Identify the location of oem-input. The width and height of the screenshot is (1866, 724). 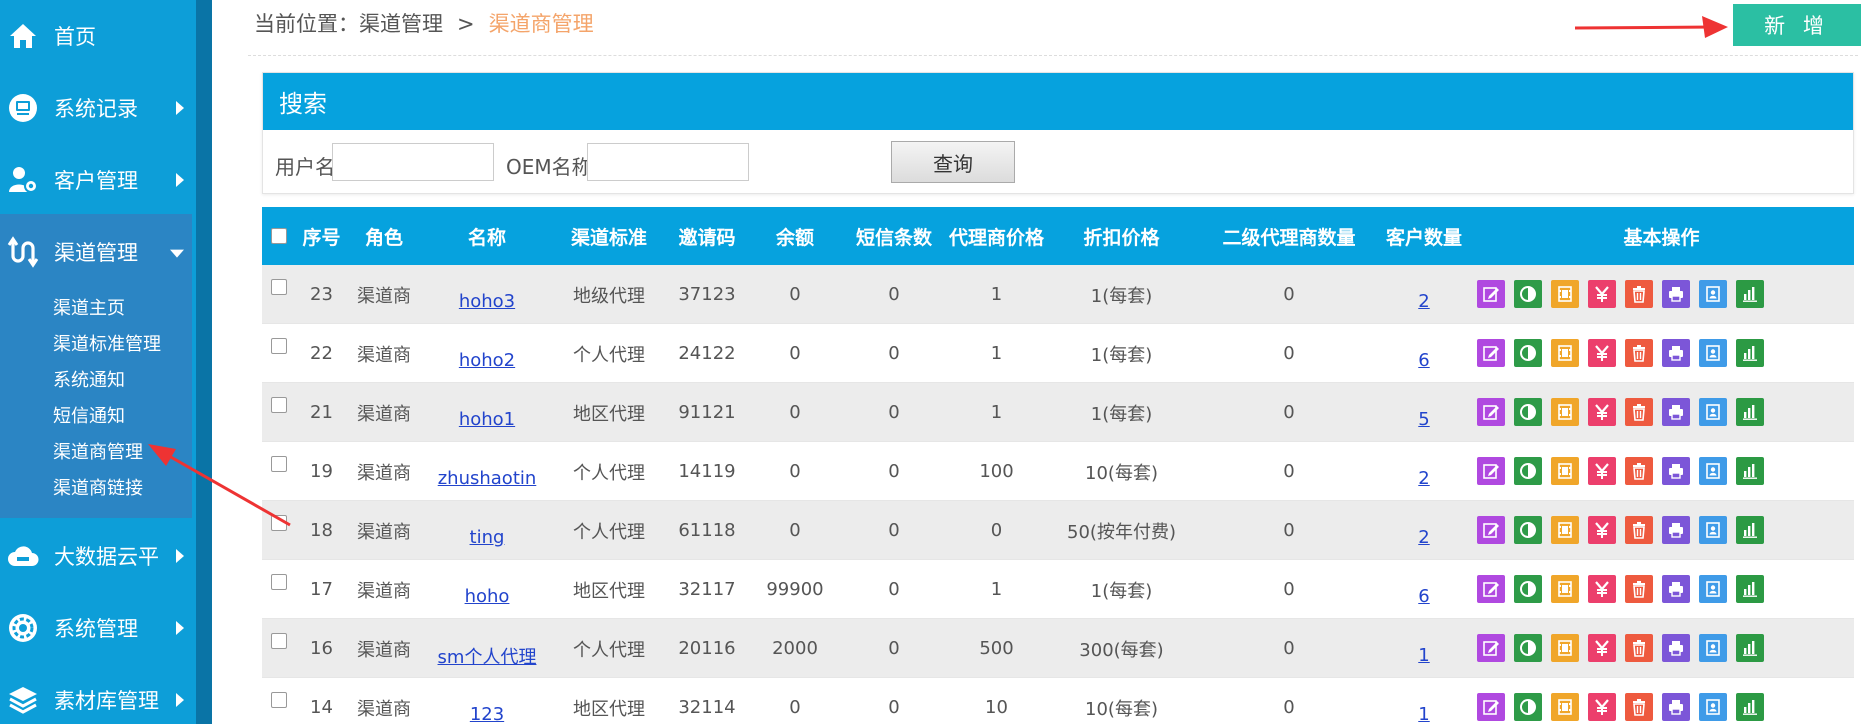
(668, 162).